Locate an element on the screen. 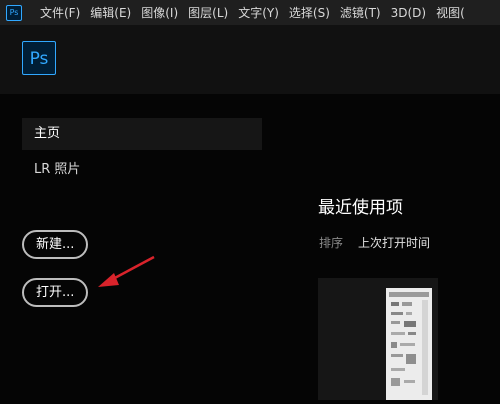  arrow-head is located at coordinates (108, 280).